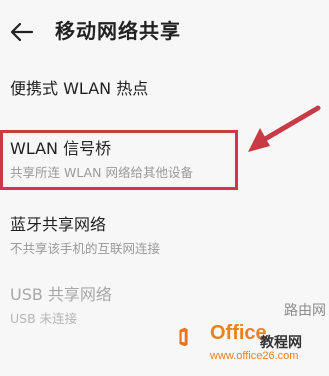 The image size is (329, 376). I want to click on item-title: USB 共享网络, so click(61, 294).